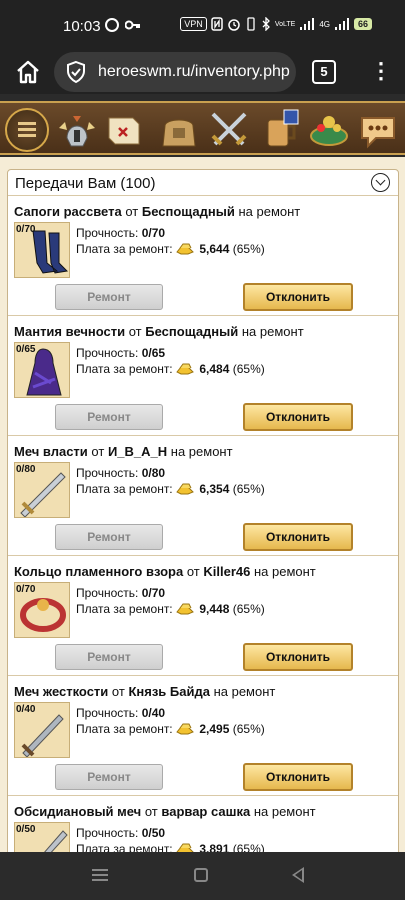 This screenshot has width=405, height=900. I want to click on repair-payment-line: Плата за ремонт: 3,891 (65%), so click(170, 847).